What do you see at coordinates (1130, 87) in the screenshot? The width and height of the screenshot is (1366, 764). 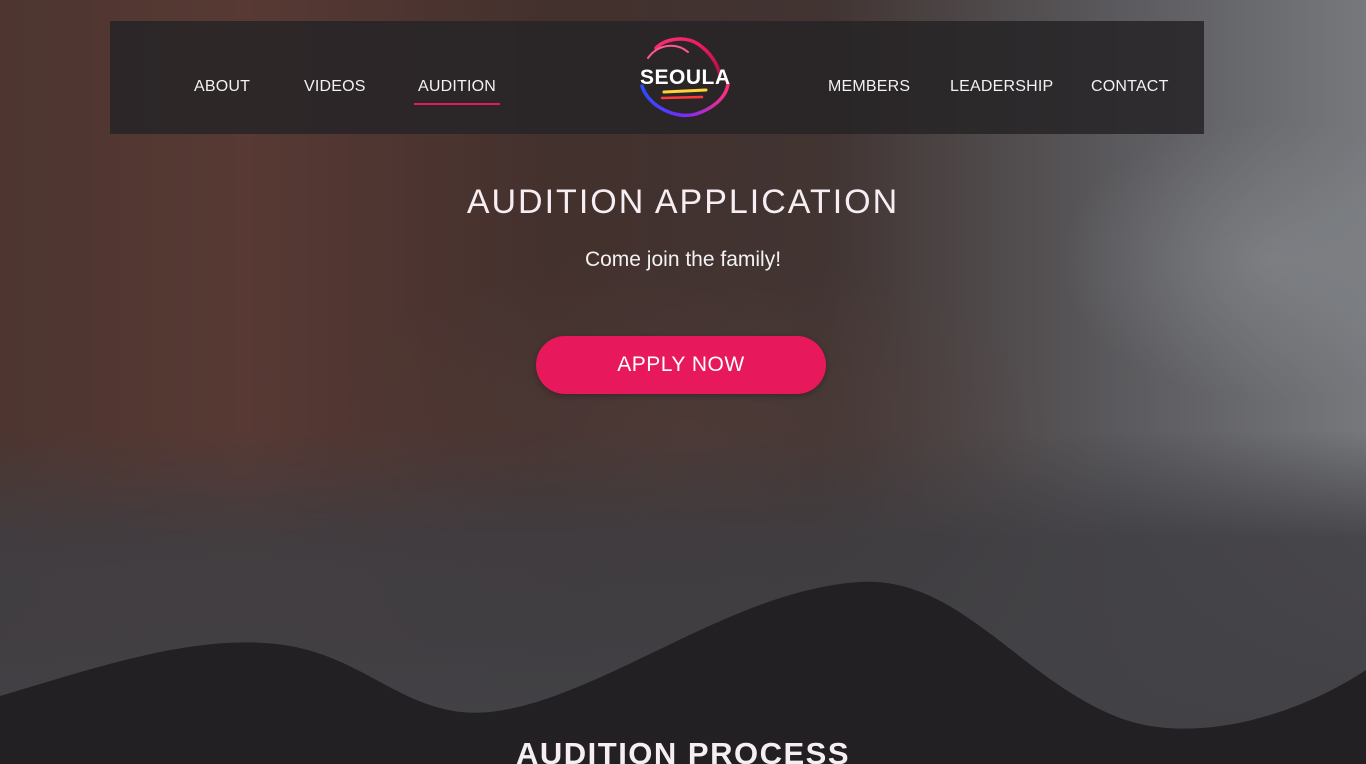 I see `nav-item-contact: CONTACT` at bounding box center [1130, 87].